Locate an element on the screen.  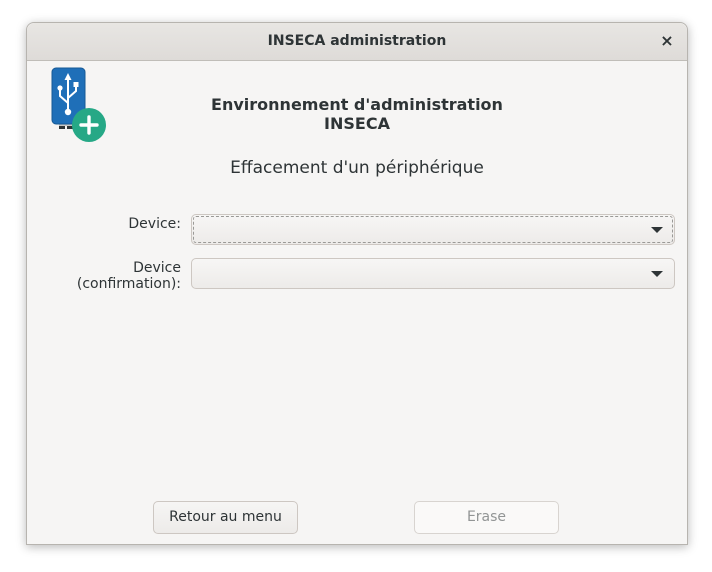
back-to-menu-button: Retour au menu is located at coordinates (225, 517).